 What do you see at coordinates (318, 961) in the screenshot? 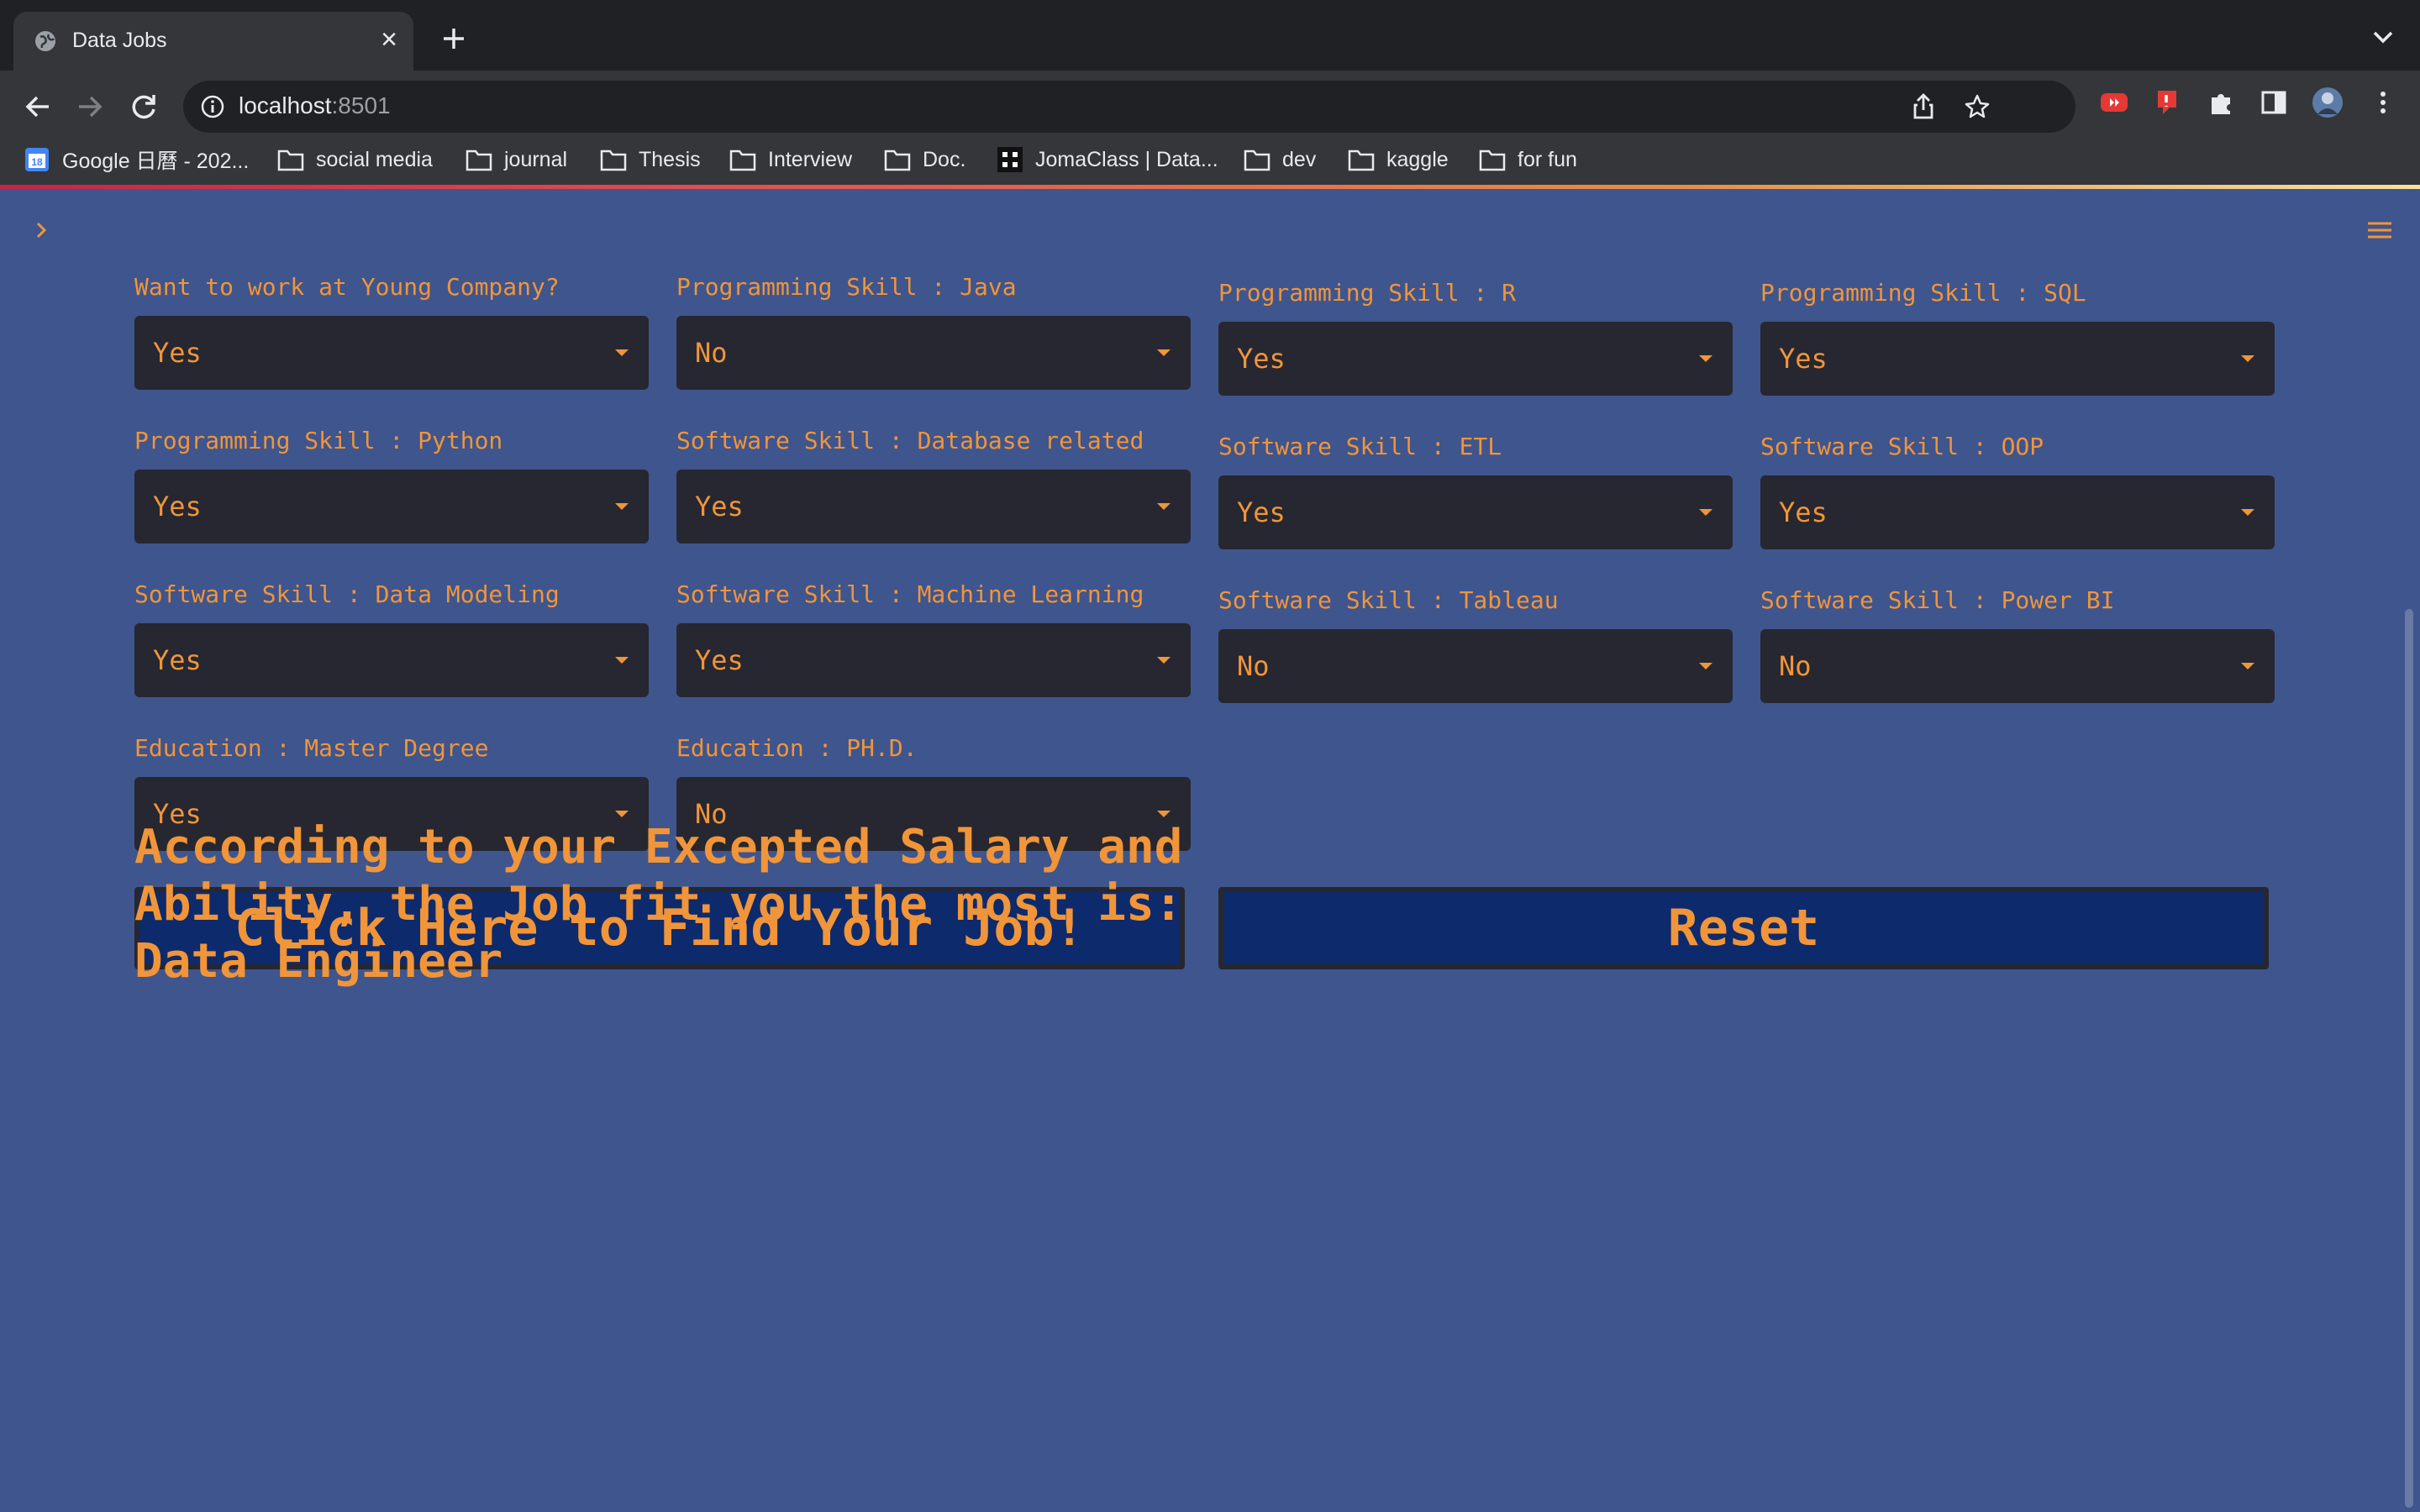
I see `result-job: Data Engineer` at bounding box center [318, 961].